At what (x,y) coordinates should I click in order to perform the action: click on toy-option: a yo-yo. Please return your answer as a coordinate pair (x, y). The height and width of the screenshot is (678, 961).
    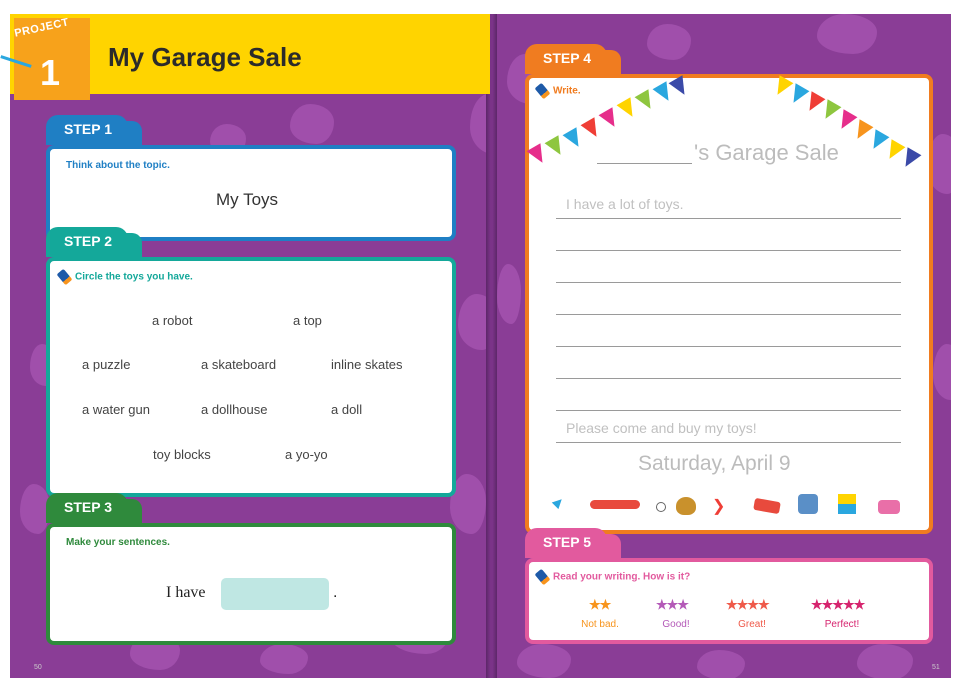
    Looking at the image, I should click on (306, 454).